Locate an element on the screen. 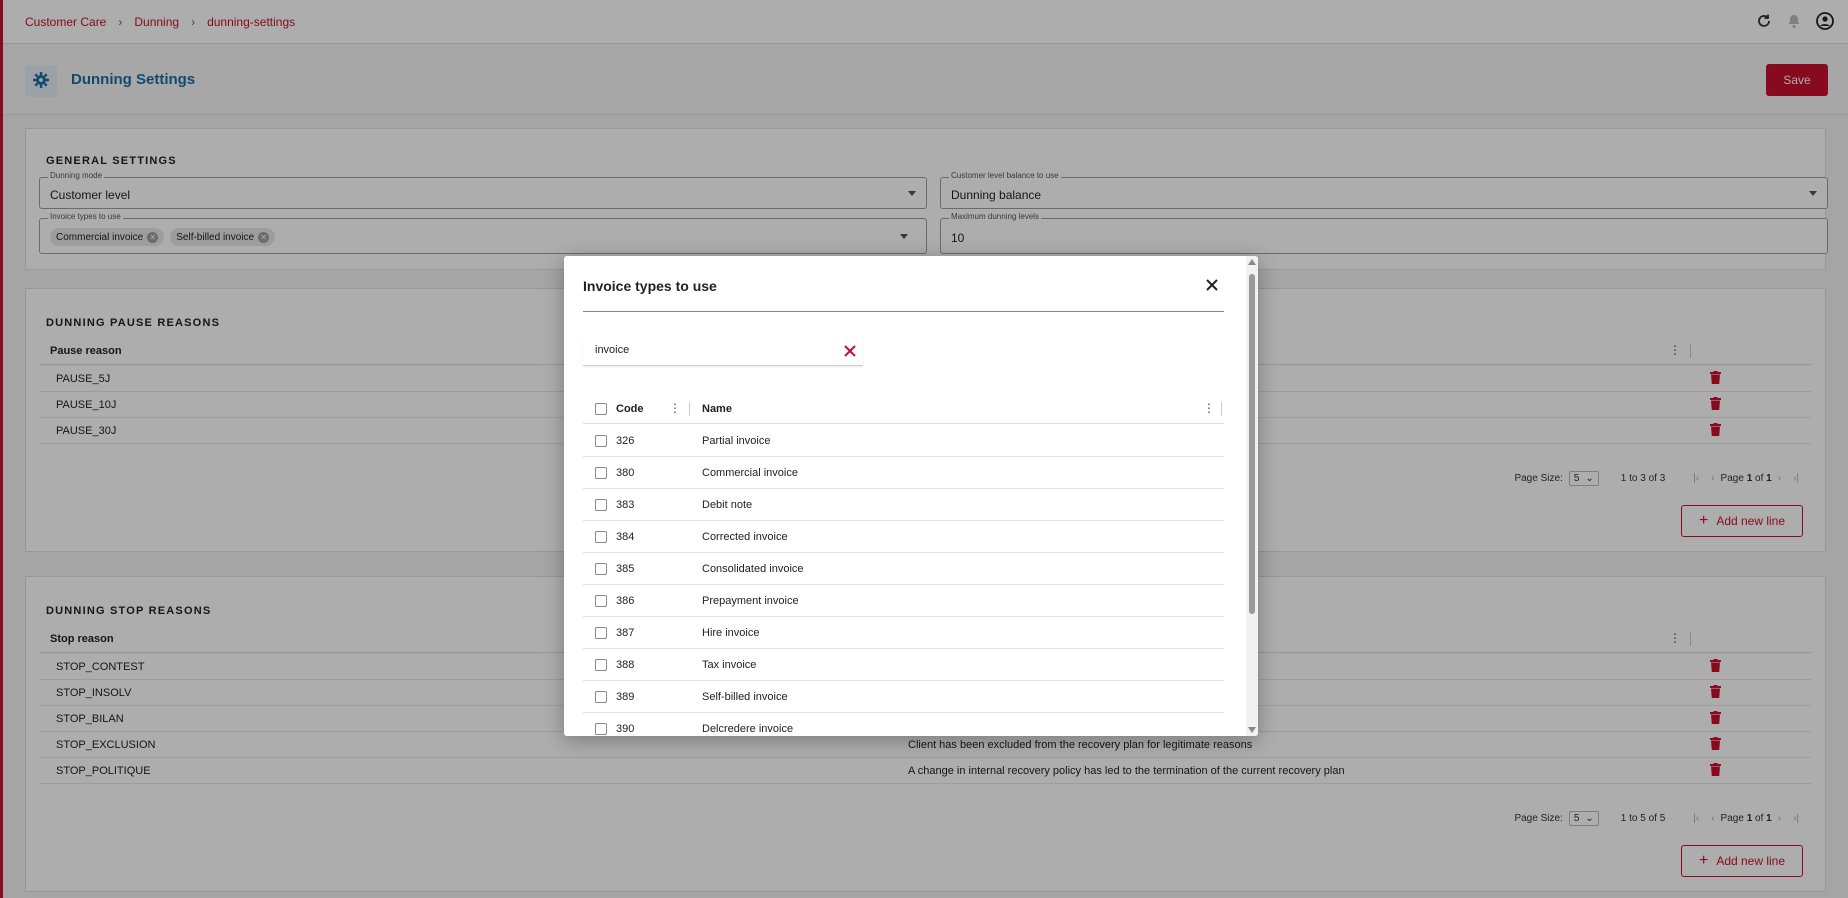 The width and height of the screenshot is (1848, 898). clear-search-icon is located at coordinates (850, 352).